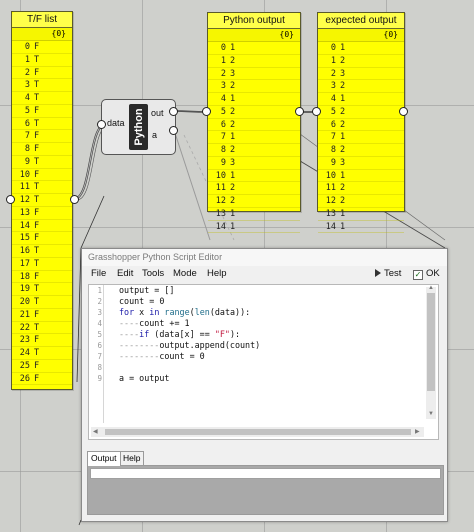 This screenshot has height=532, width=474. What do you see at coordinates (206, 111) in the screenshot?
I see `python-output-input-grip` at bounding box center [206, 111].